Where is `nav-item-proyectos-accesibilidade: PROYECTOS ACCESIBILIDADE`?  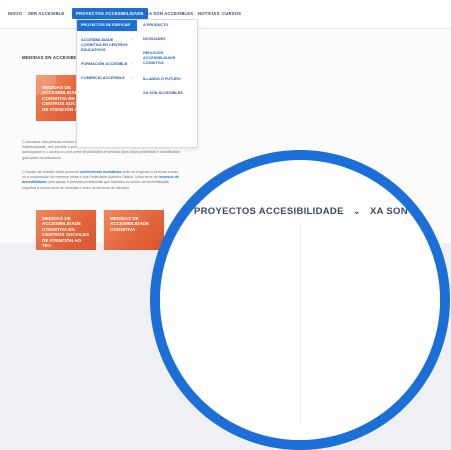 nav-item-proyectos-accesibilidade: PROYECTOS ACCESIBILIDADE is located at coordinates (110, 13).